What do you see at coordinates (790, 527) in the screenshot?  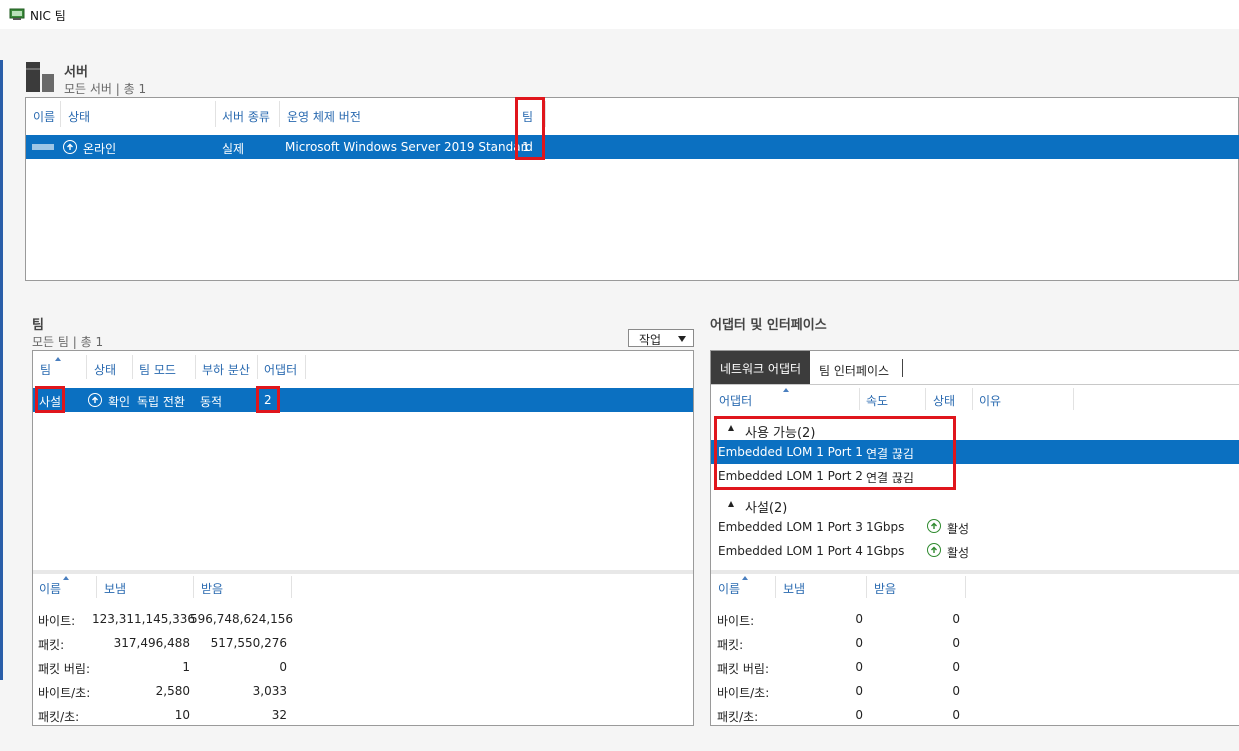 I see `adapter-name: Embedded LOM 1 Port 3` at bounding box center [790, 527].